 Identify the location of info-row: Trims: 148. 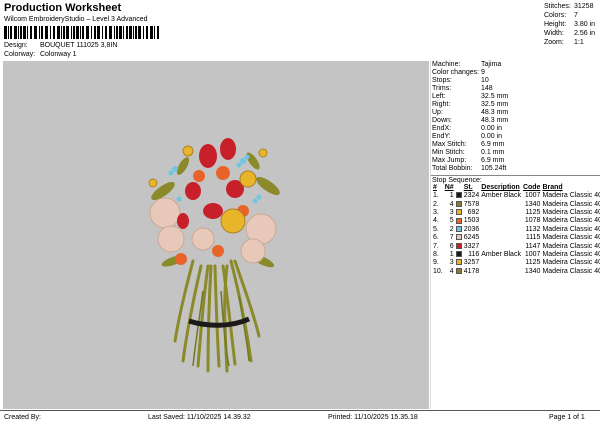
(462, 88).